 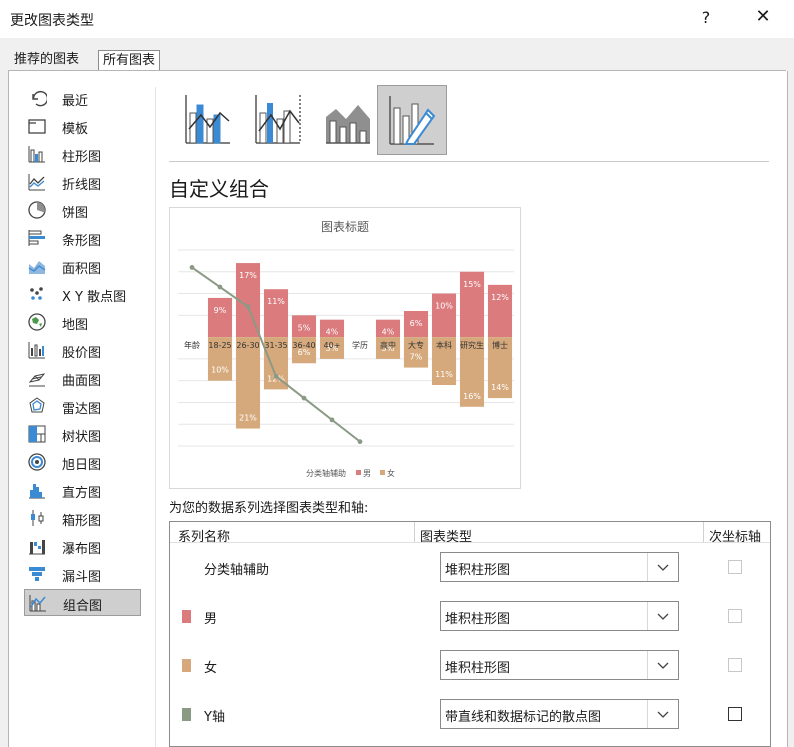 What do you see at coordinates (37, 462) in the screenshot?
I see `sunburst-chart-icon` at bounding box center [37, 462].